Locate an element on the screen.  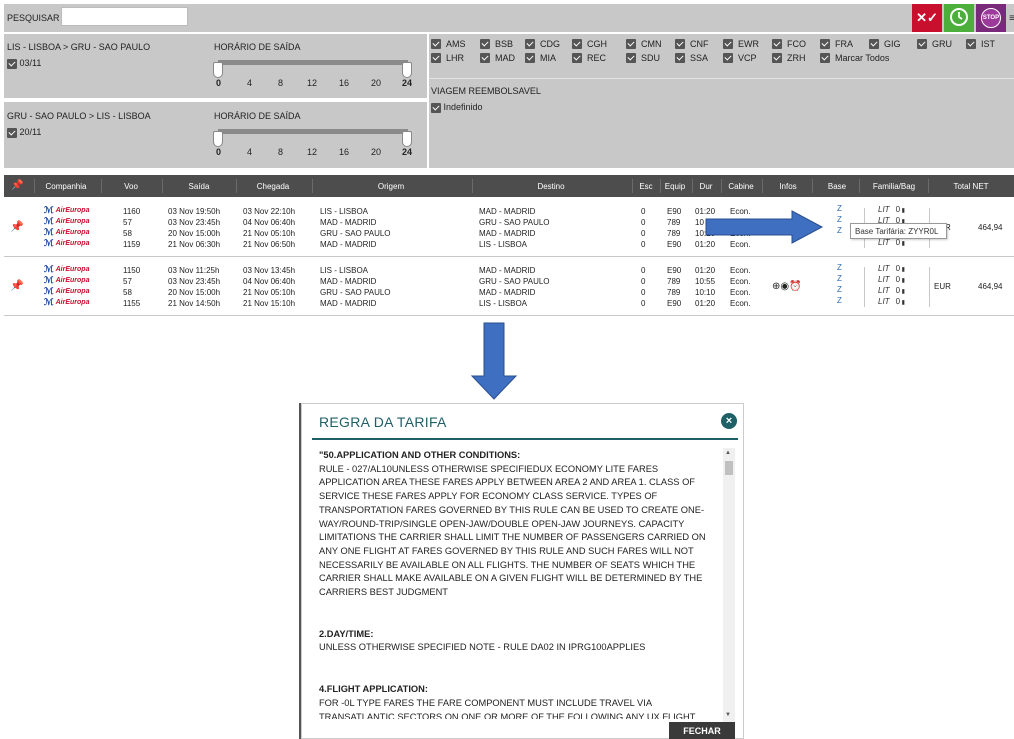
outbound-slider-min-handle is located at coordinates (218, 70).